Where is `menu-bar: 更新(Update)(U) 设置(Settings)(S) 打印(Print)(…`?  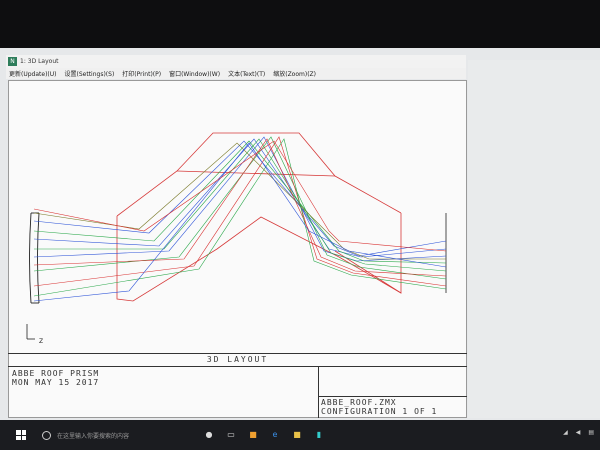
menu-bar: 更新(Update)(U) 设置(Settings)(S) 打印(Print)(… is located at coordinates (236, 73).